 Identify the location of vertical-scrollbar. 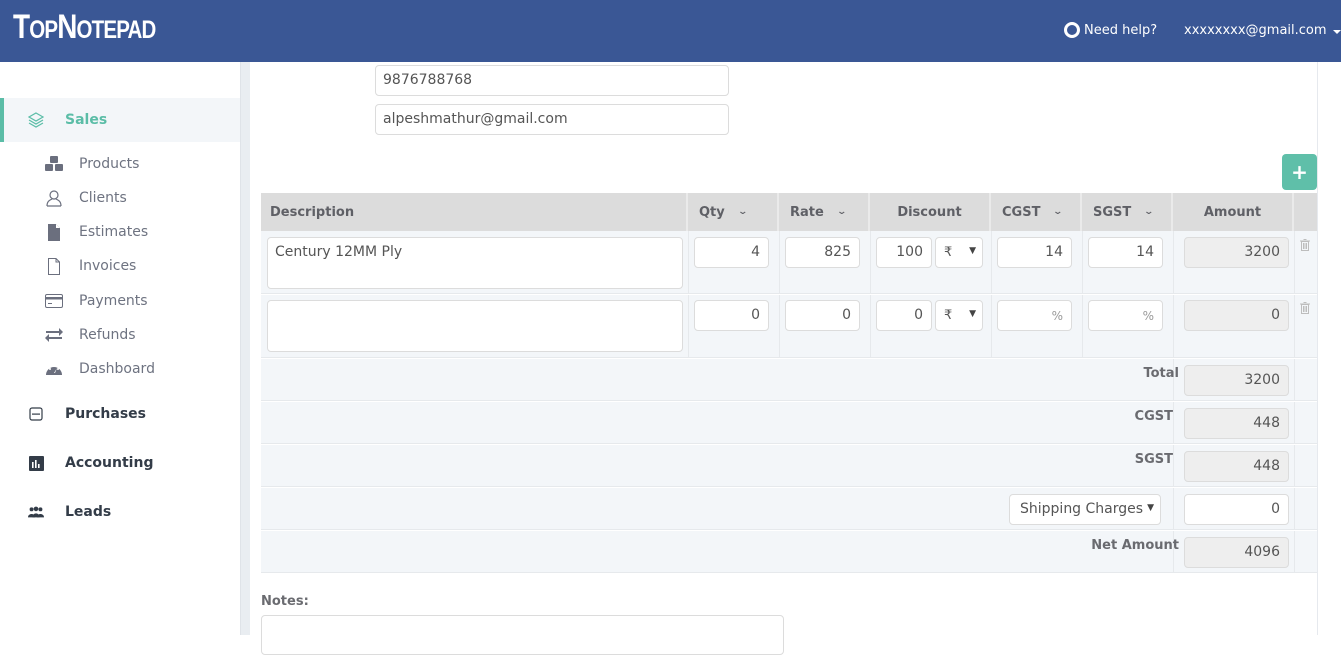
(1329, 348).